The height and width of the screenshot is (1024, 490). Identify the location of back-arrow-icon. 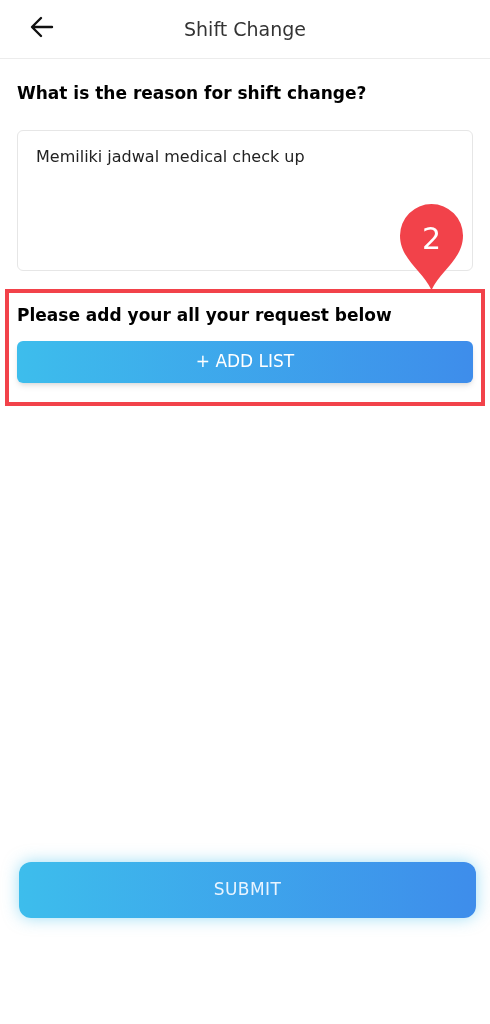
(42, 27).